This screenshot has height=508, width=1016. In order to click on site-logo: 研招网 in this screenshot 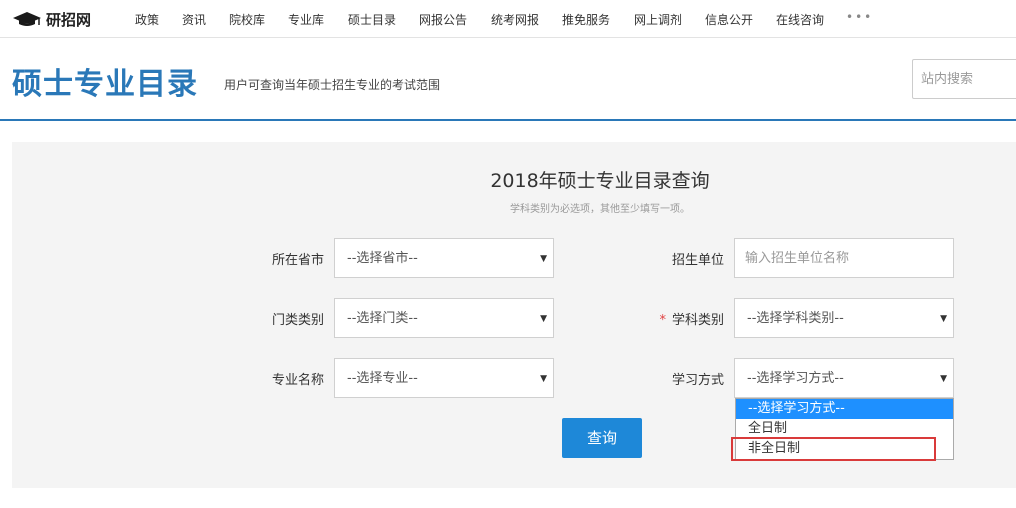, I will do `click(51, 19)`.